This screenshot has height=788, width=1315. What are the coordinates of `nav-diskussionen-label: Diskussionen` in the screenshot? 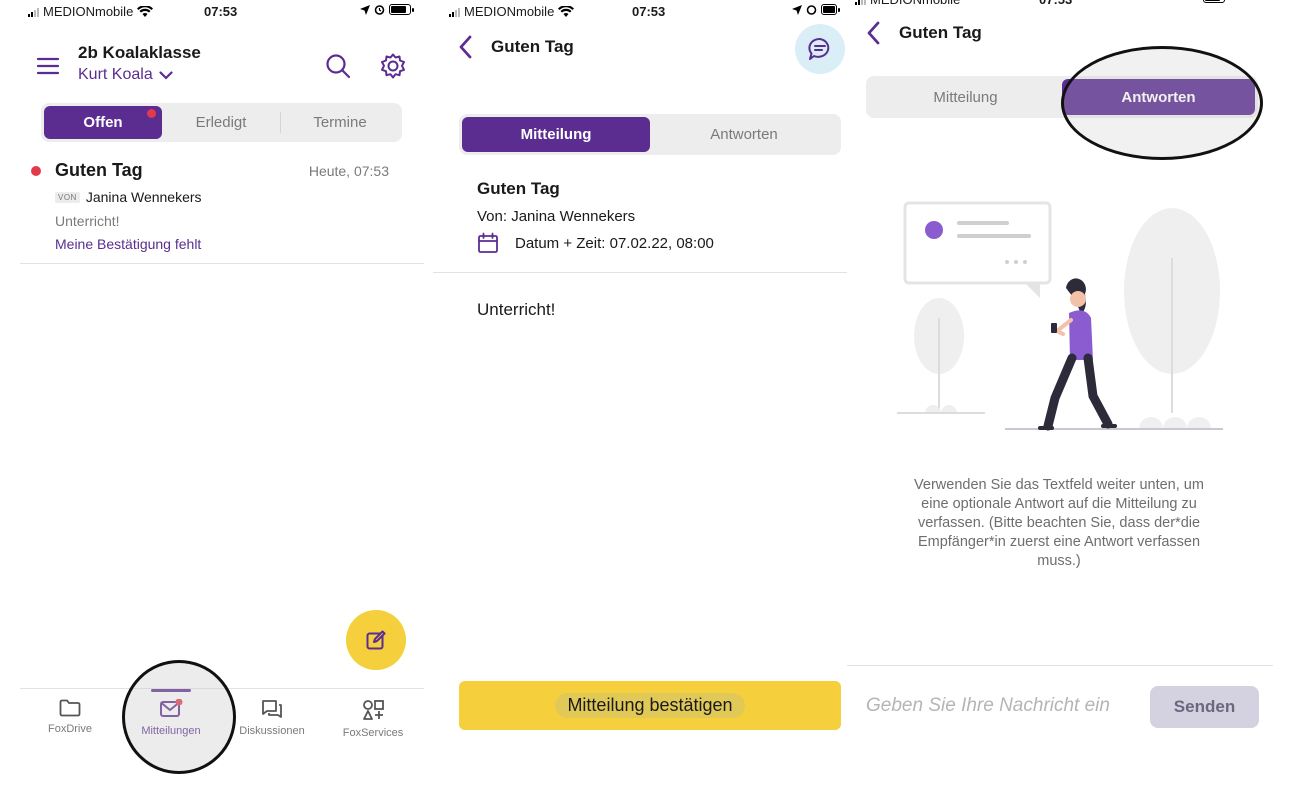 It's located at (272, 731).